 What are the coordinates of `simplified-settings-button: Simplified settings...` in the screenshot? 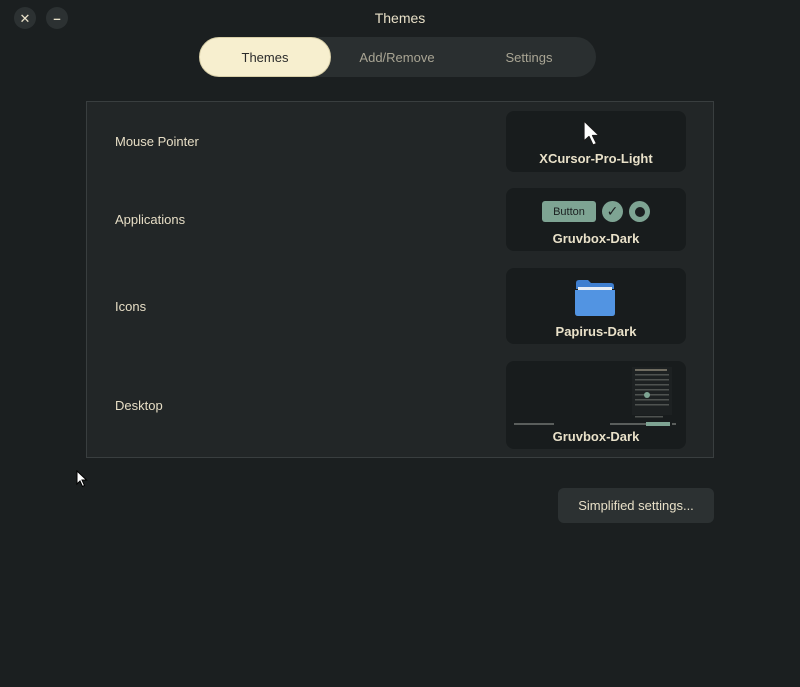 It's located at (636, 505).